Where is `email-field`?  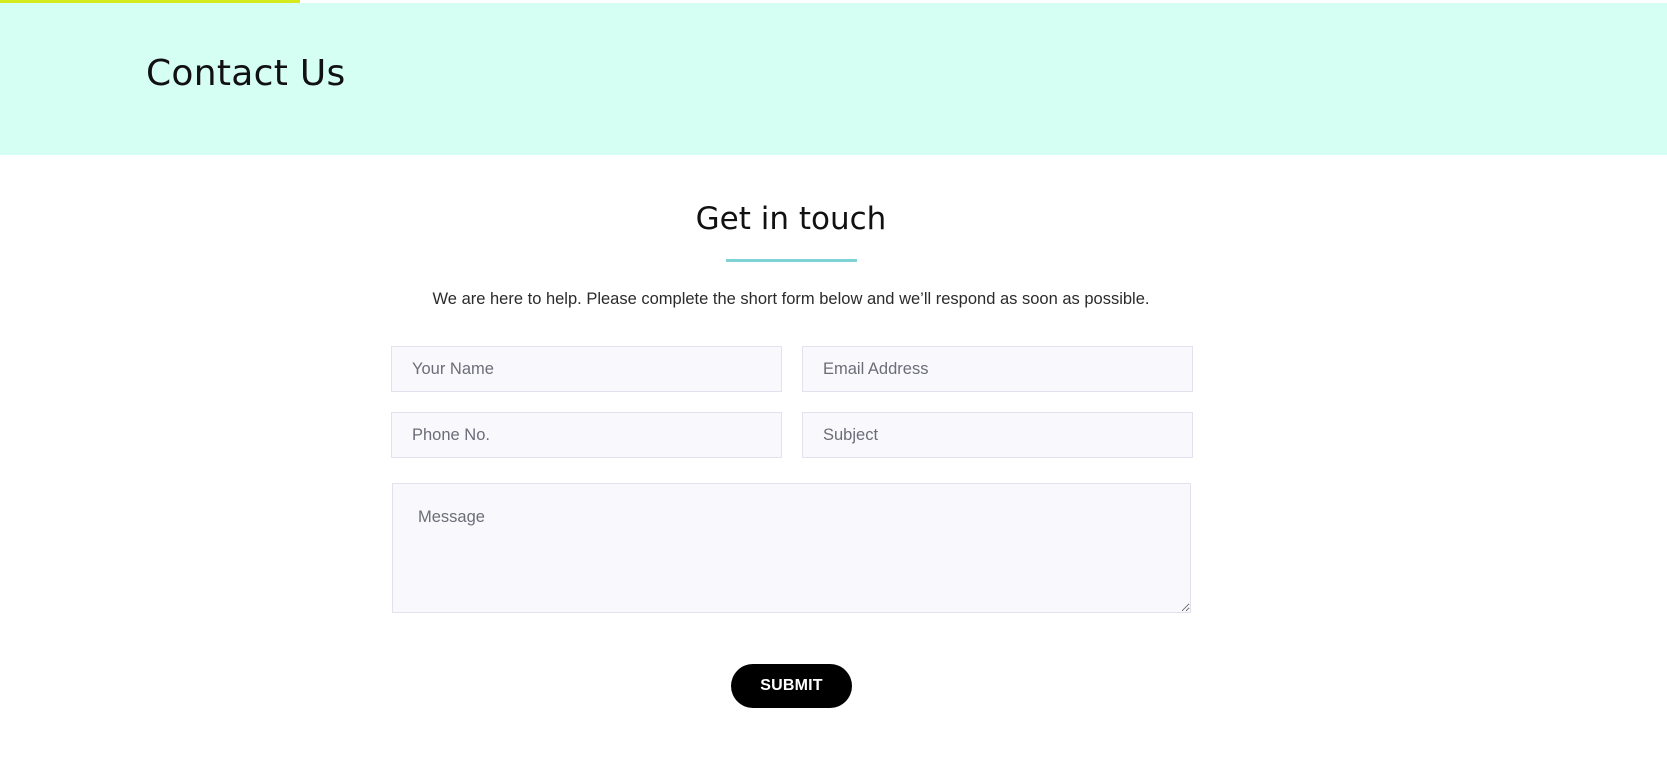 email-field is located at coordinates (997, 369).